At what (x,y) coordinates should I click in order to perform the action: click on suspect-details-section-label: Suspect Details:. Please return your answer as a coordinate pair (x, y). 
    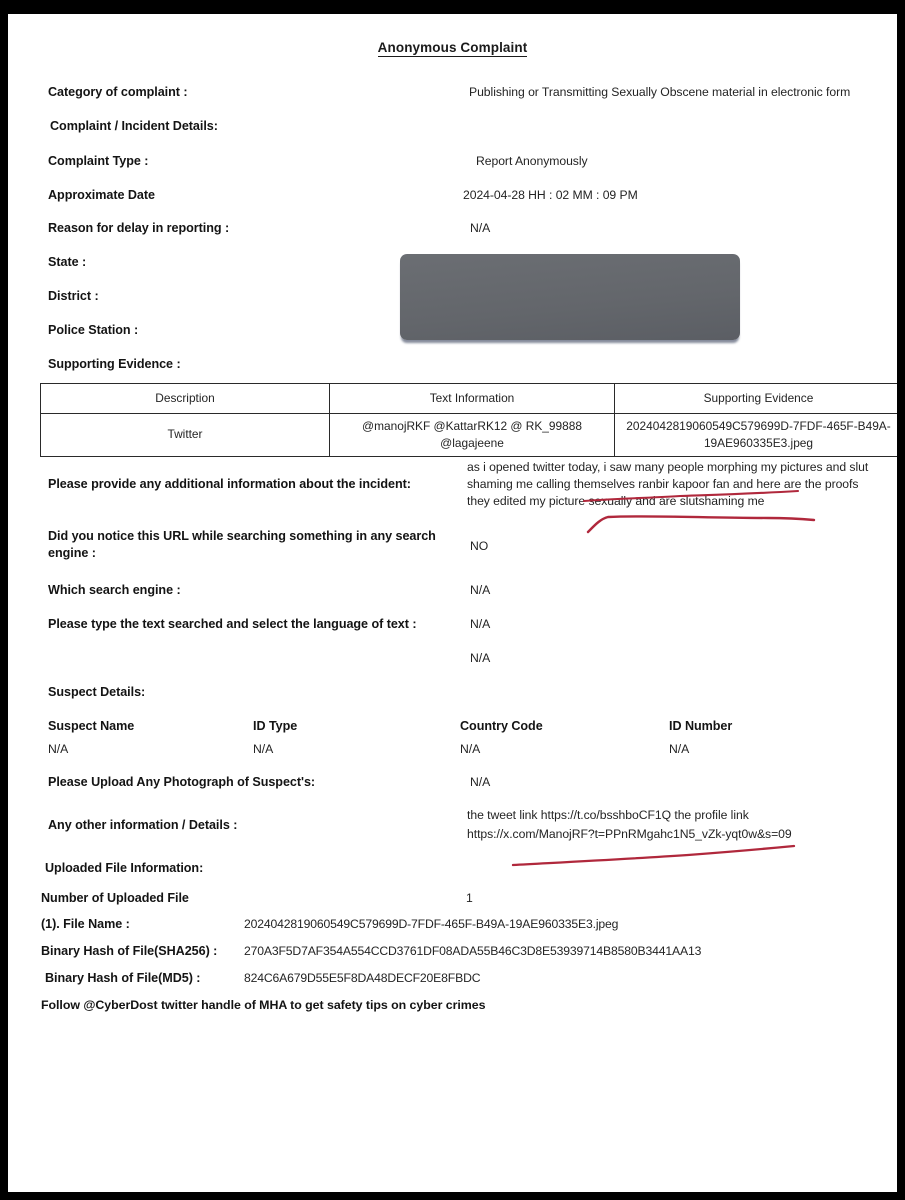
    Looking at the image, I should click on (97, 692).